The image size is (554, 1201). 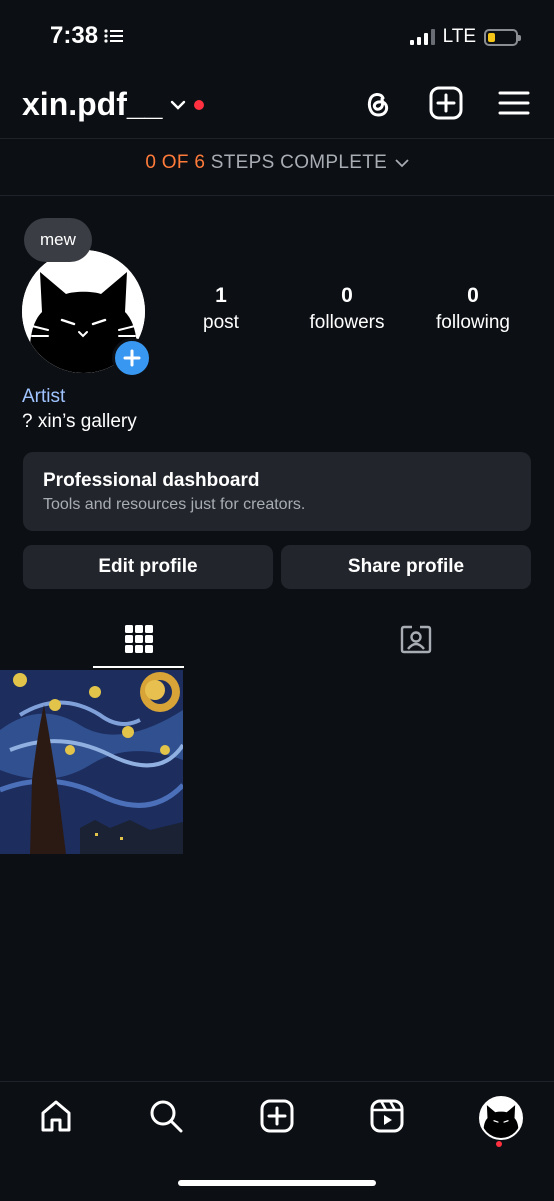 What do you see at coordinates (502, 37) in the screenshot?
I see `battery-icon` at bounding box center [502, 37].